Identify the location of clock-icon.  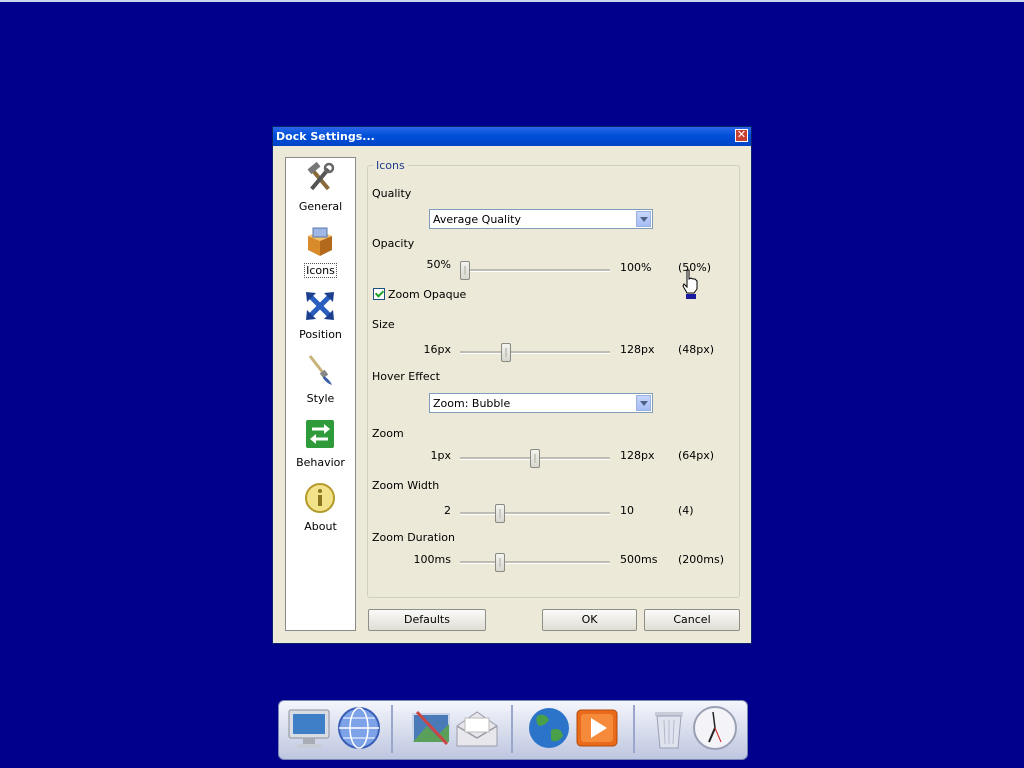
(715, 728).